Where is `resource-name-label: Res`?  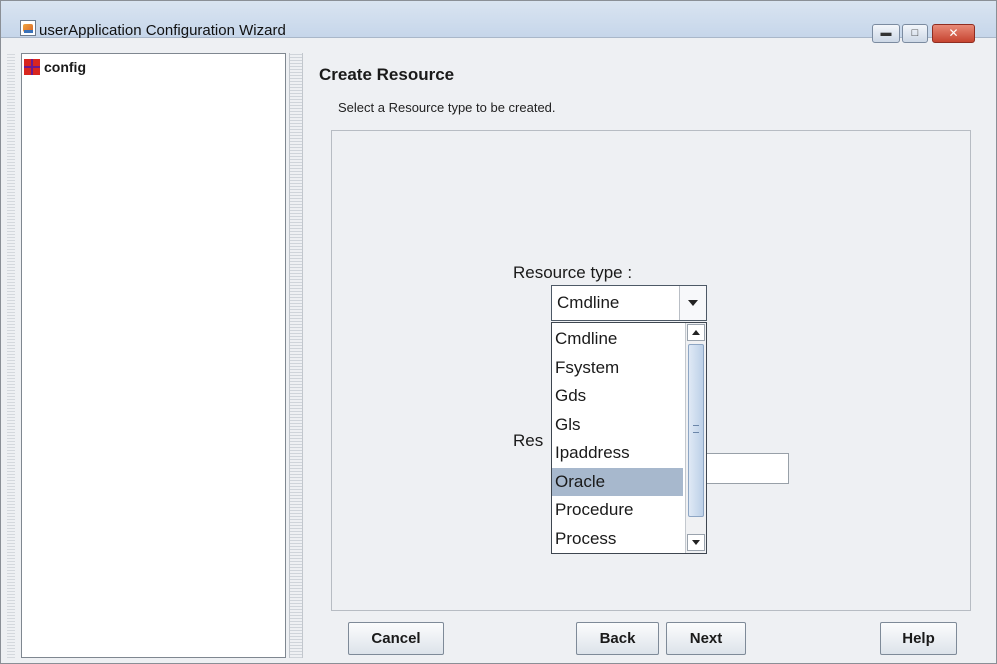
resource-name-label: Res is located at coordinates (528, 440).